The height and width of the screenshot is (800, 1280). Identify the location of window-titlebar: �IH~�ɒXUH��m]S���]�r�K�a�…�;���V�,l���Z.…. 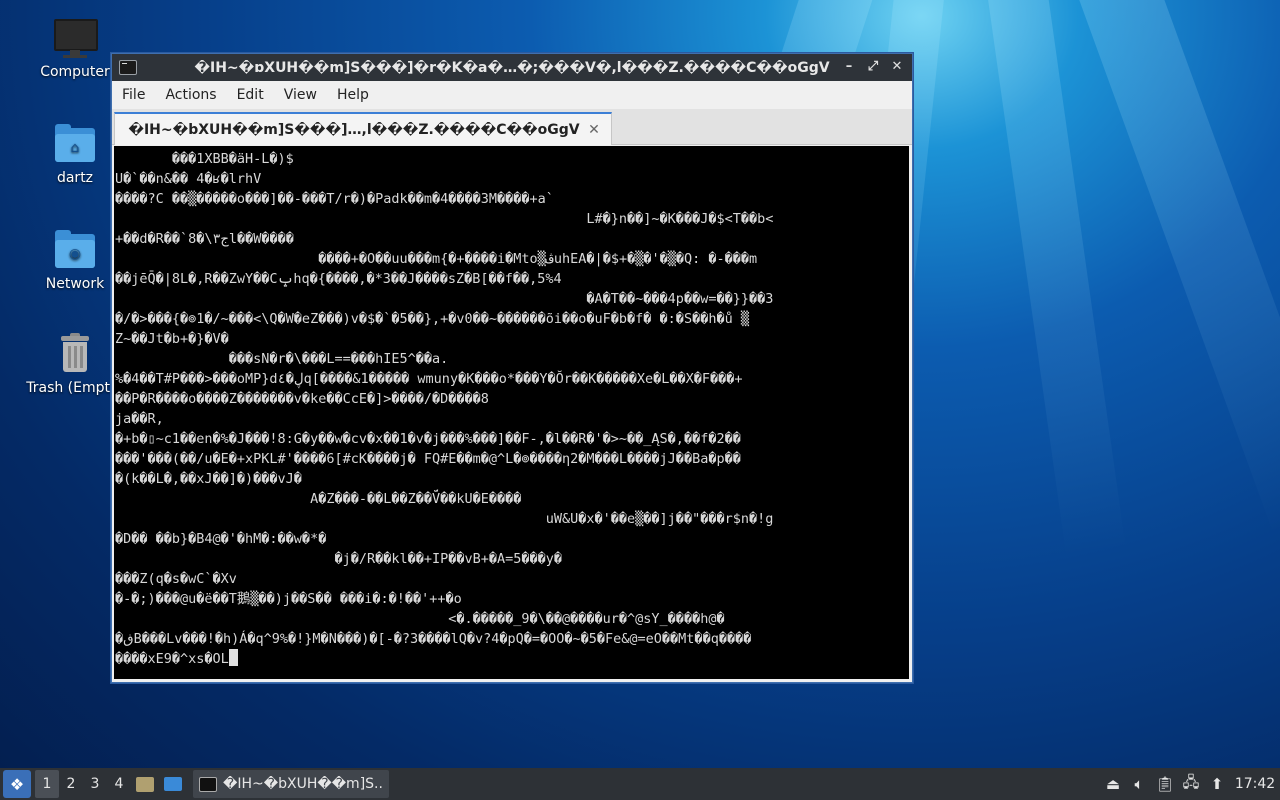
(512, 67).